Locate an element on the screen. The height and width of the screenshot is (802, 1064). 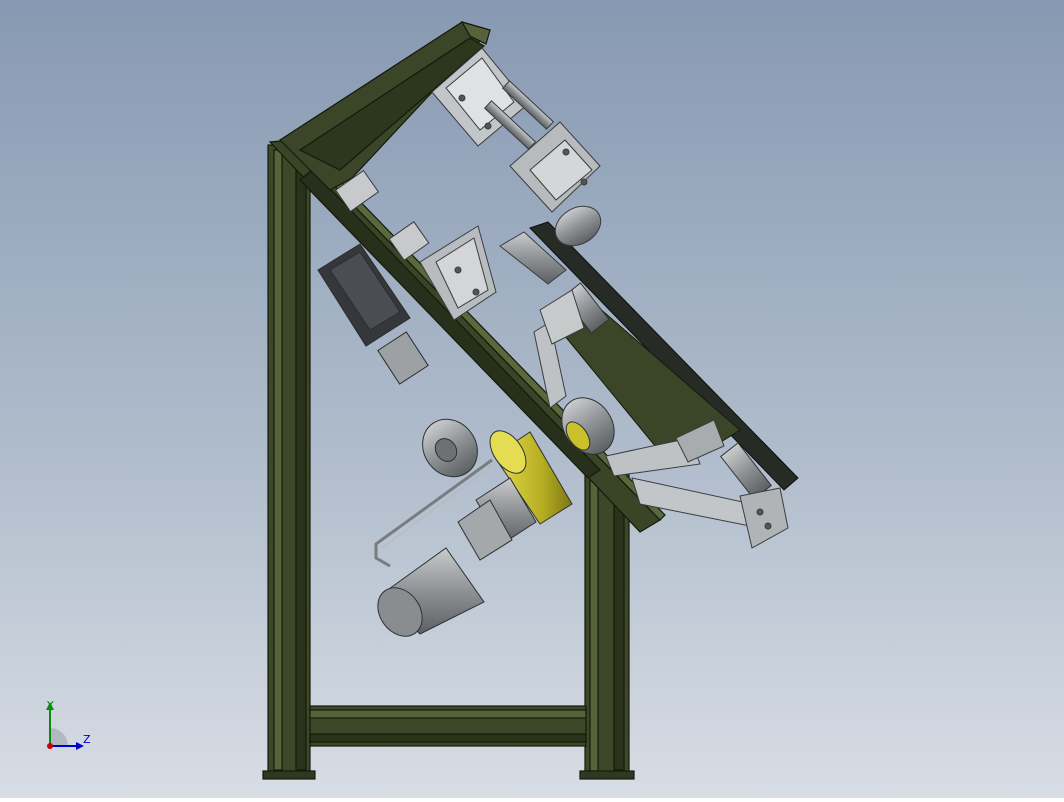
right-post-flange is located at coordinates (594, 623).